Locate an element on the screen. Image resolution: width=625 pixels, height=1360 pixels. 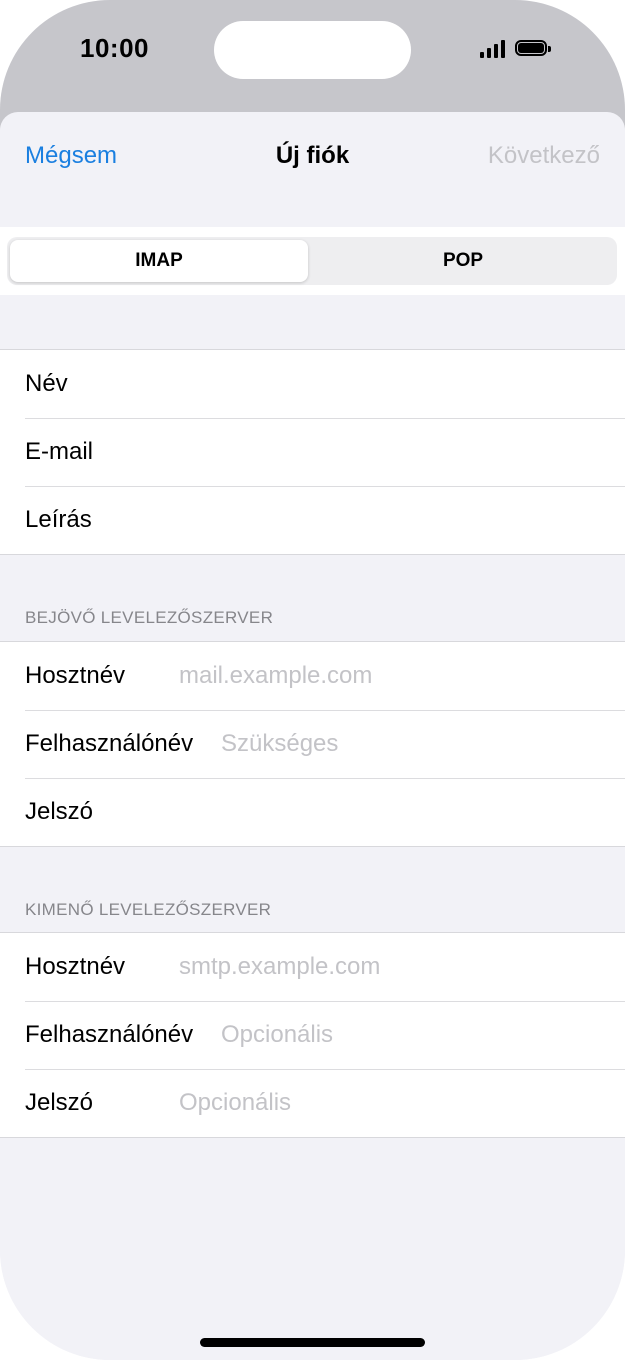
name-label: Név is located at coordinates (46, 383).